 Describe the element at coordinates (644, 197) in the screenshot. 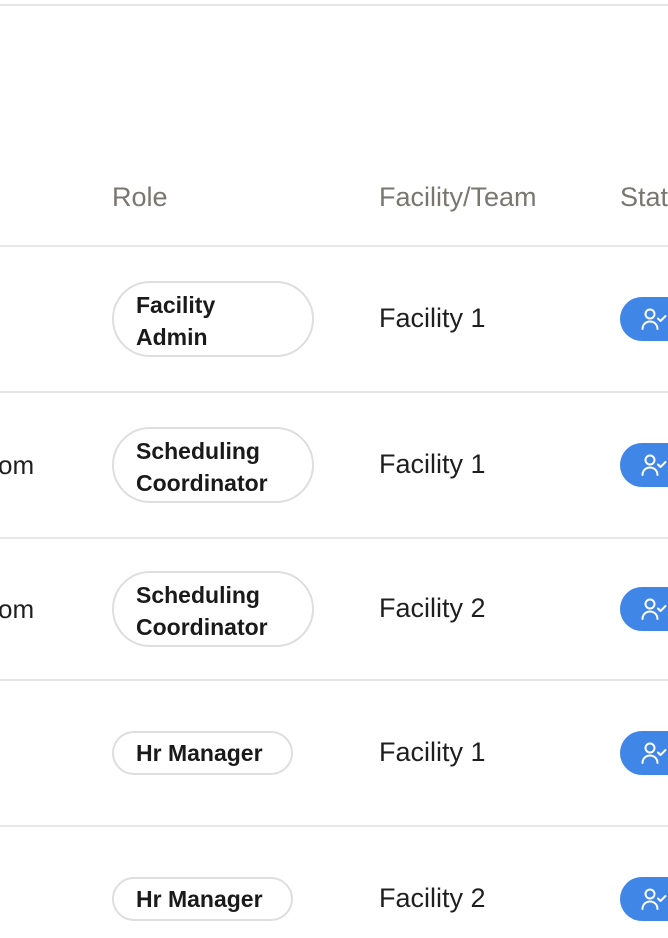

I see `column-header-status: Stat` at that location.